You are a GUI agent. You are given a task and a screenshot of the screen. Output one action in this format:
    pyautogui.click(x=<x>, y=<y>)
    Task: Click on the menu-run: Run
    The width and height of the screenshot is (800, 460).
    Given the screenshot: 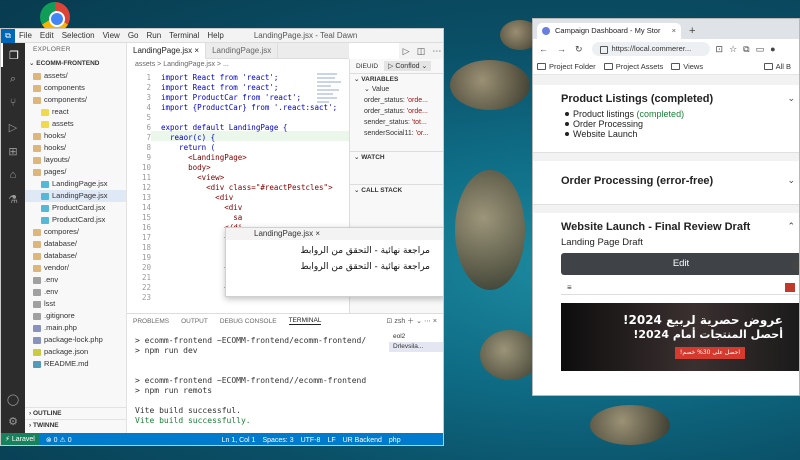 What is the action you would take?
    pyautogui.click(x=153, y=35)
    